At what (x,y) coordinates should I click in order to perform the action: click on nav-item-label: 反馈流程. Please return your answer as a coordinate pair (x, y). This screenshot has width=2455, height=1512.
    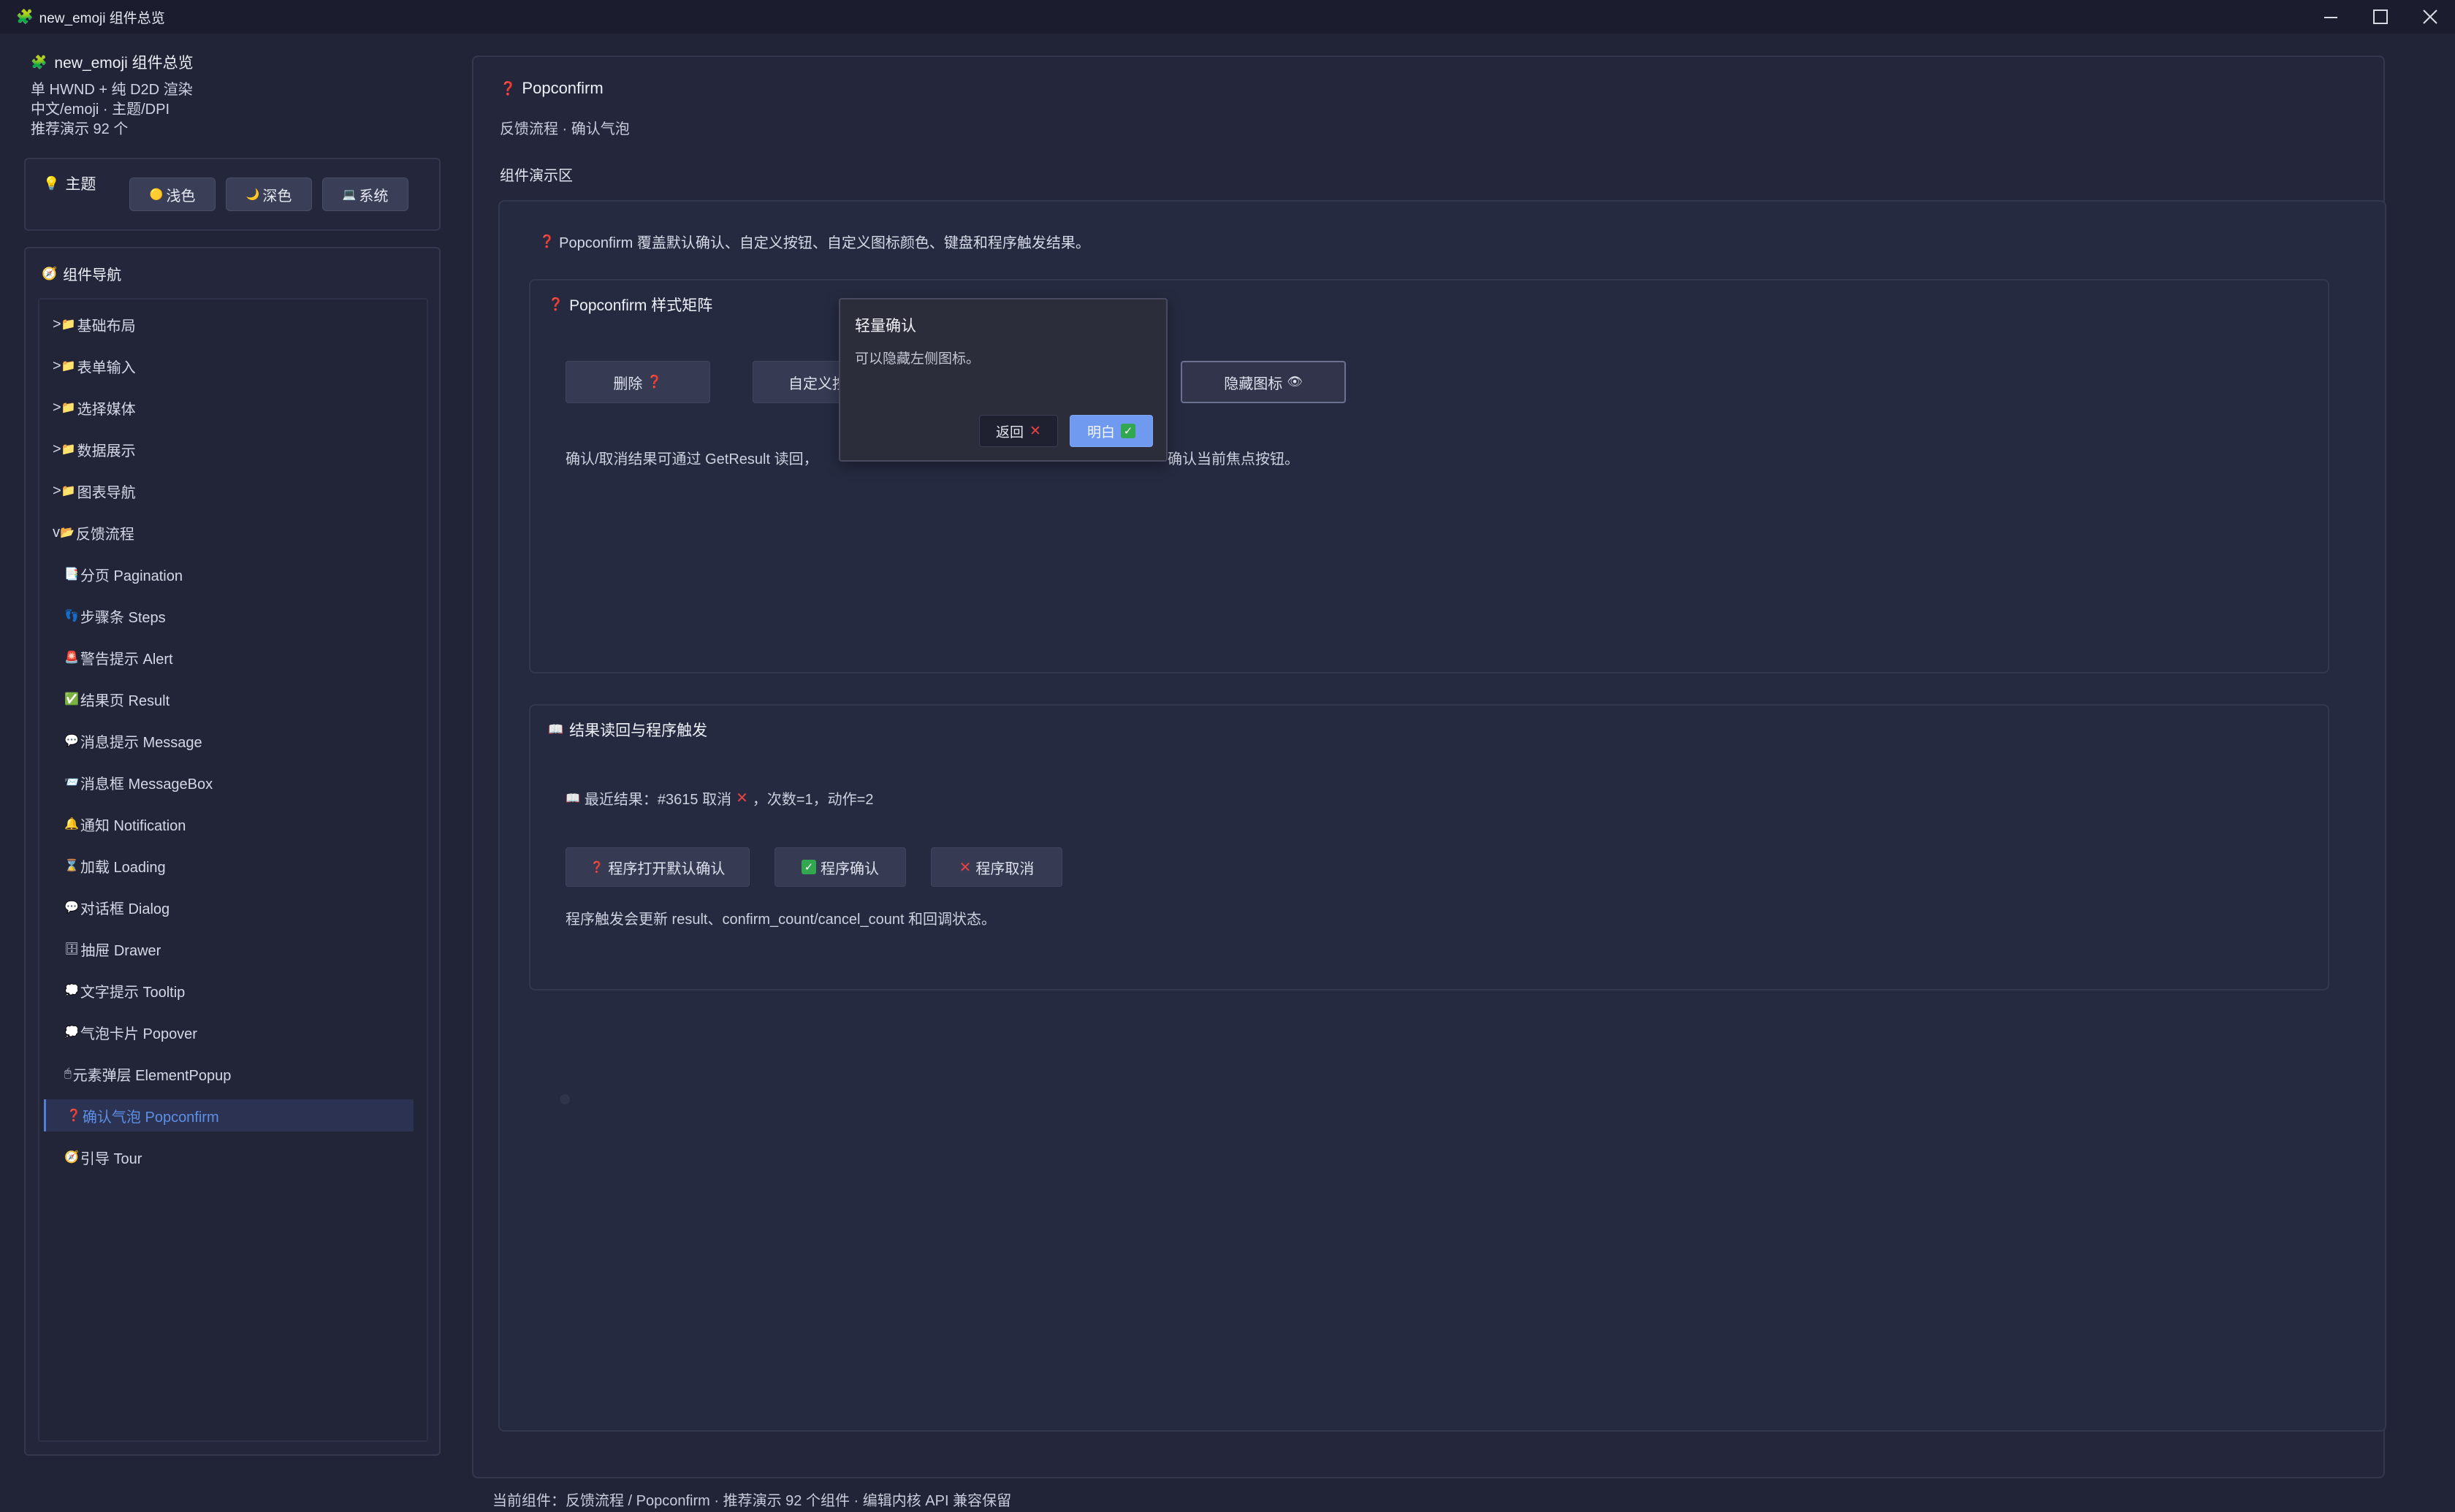
    Looking at the image, I should click on (104, 534).